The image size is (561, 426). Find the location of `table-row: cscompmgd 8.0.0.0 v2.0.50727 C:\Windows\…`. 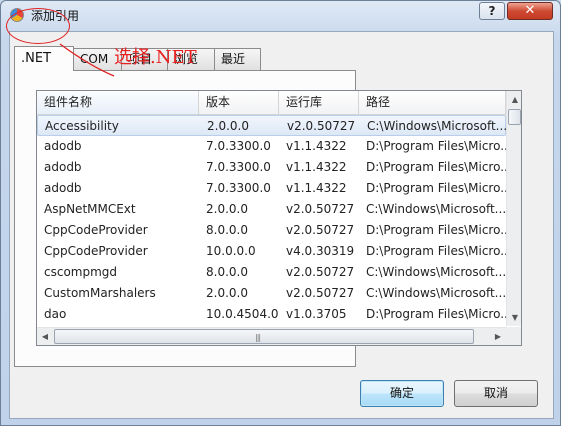

table-row: cscompmgd 8.0.0.0 v2.0.50727 C:\Windows\… is located at coordinates (271, 272).